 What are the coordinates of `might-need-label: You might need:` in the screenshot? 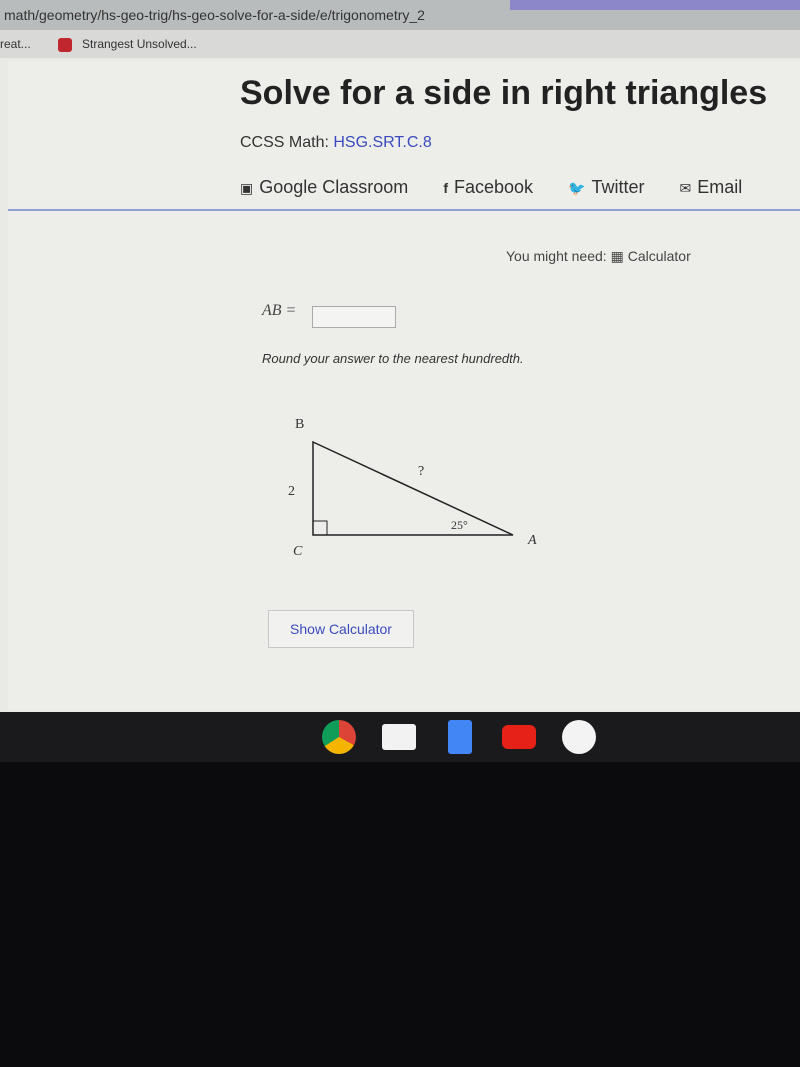 It's located at (556, 256).